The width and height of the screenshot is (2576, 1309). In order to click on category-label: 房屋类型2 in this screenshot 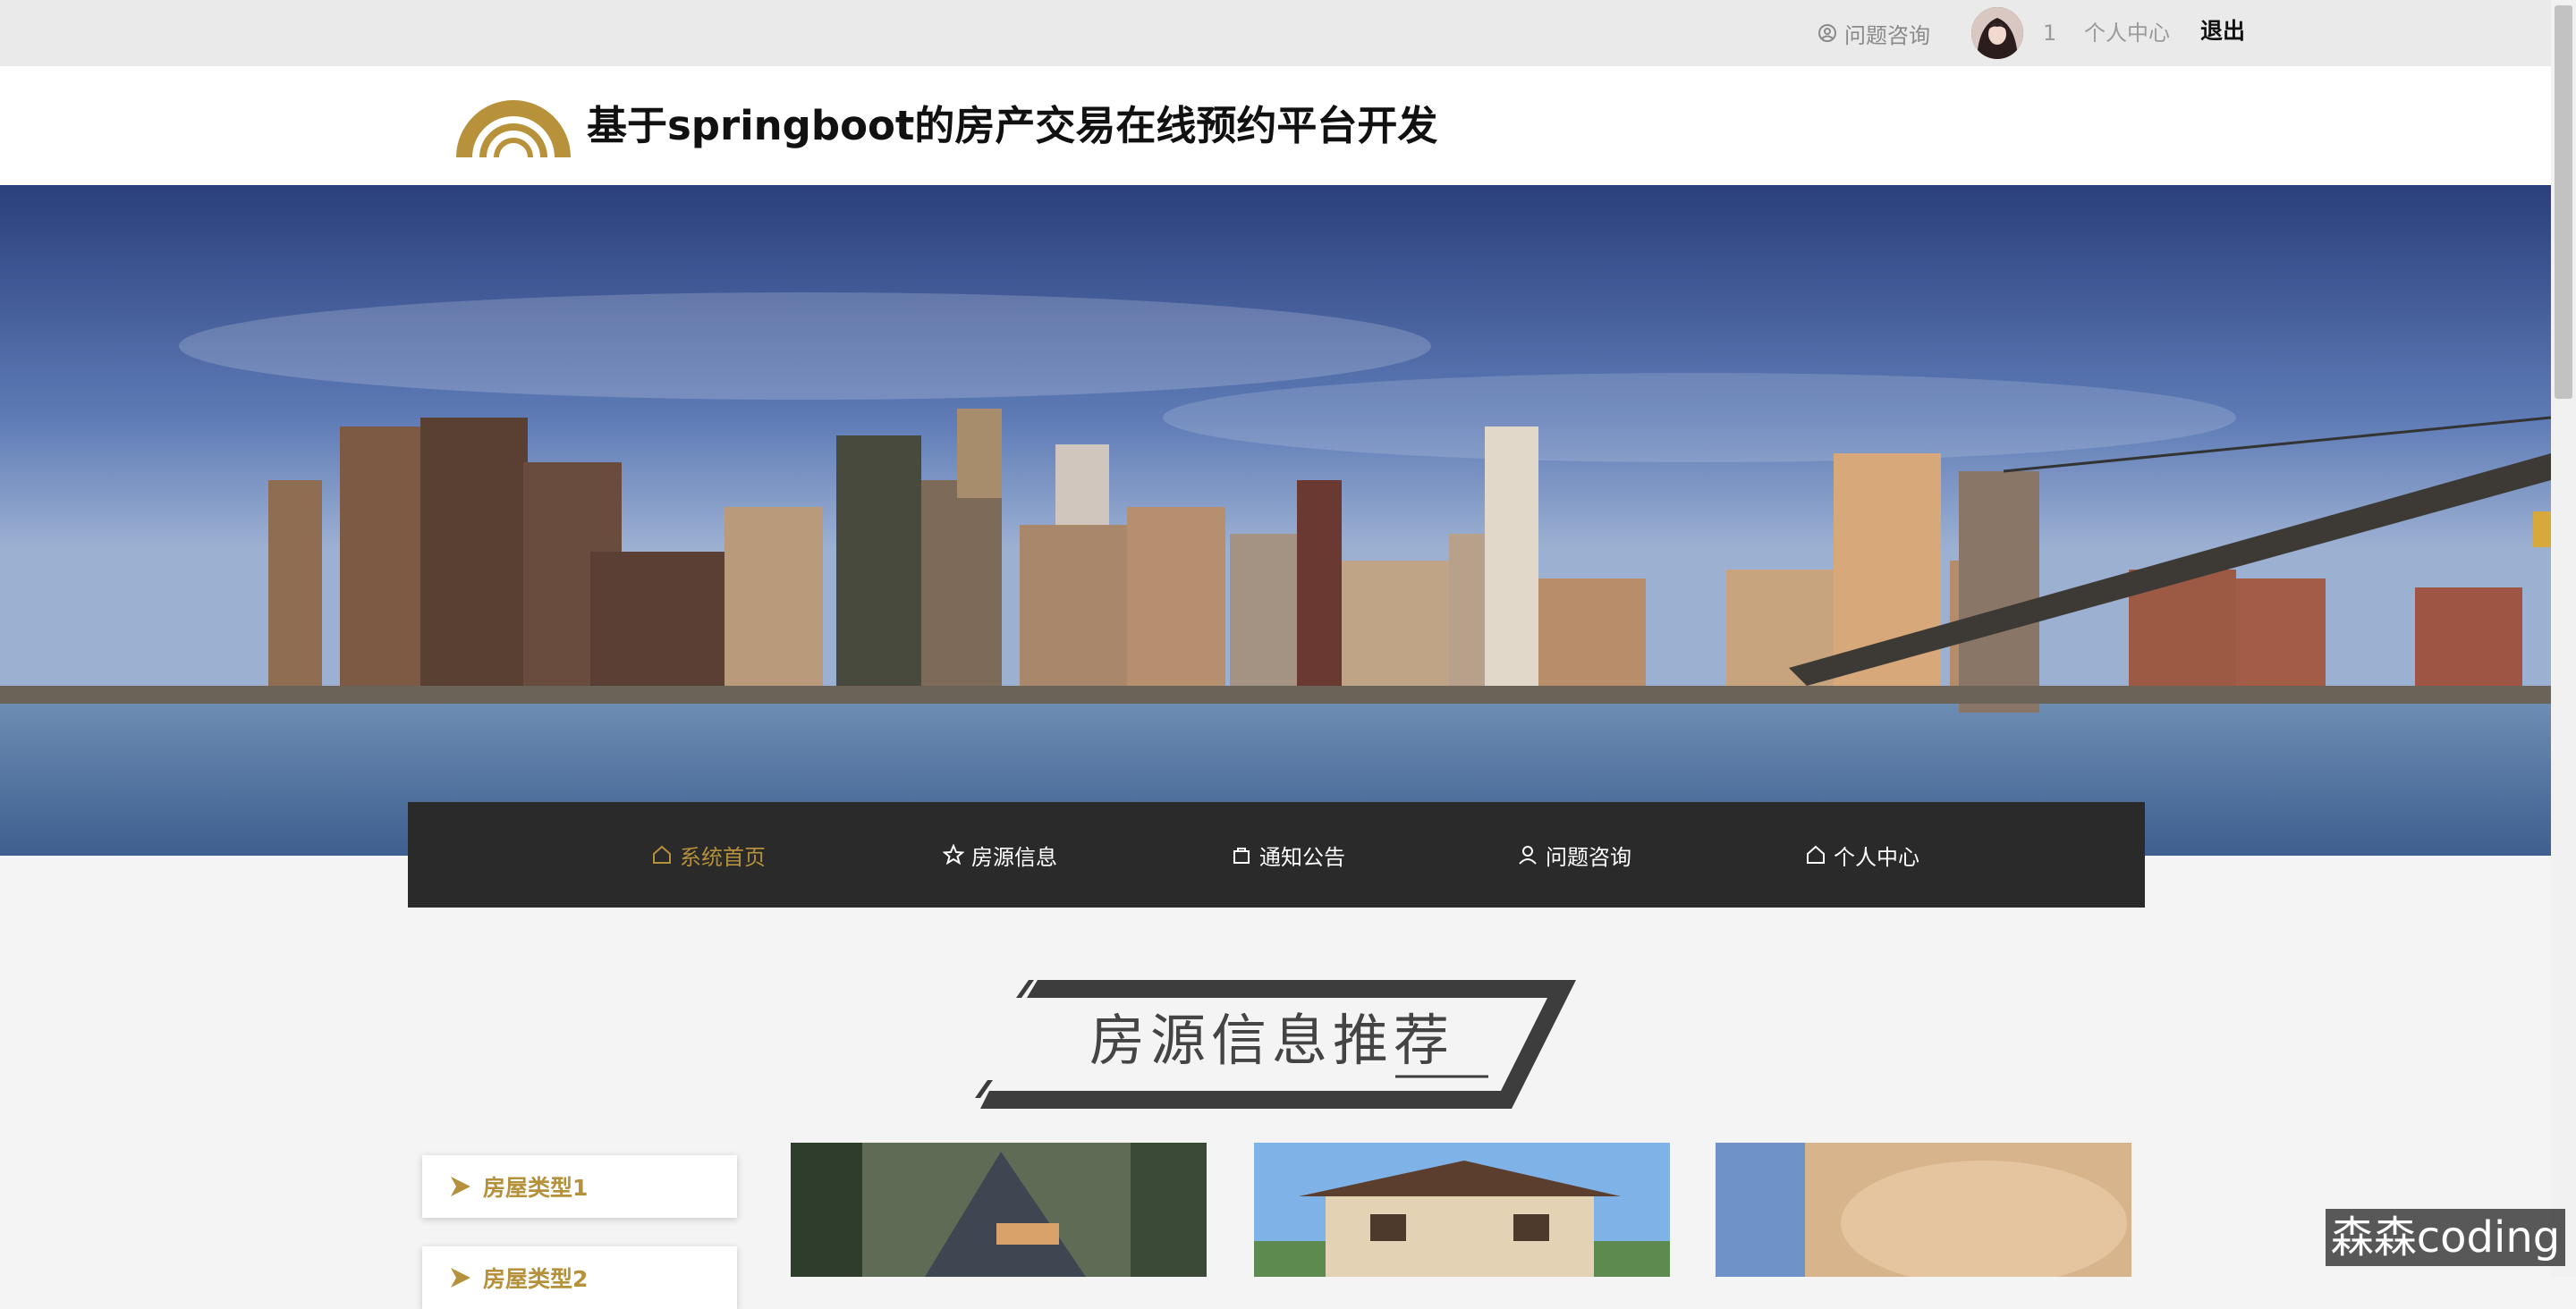, I will do `click(536, 1279)`.